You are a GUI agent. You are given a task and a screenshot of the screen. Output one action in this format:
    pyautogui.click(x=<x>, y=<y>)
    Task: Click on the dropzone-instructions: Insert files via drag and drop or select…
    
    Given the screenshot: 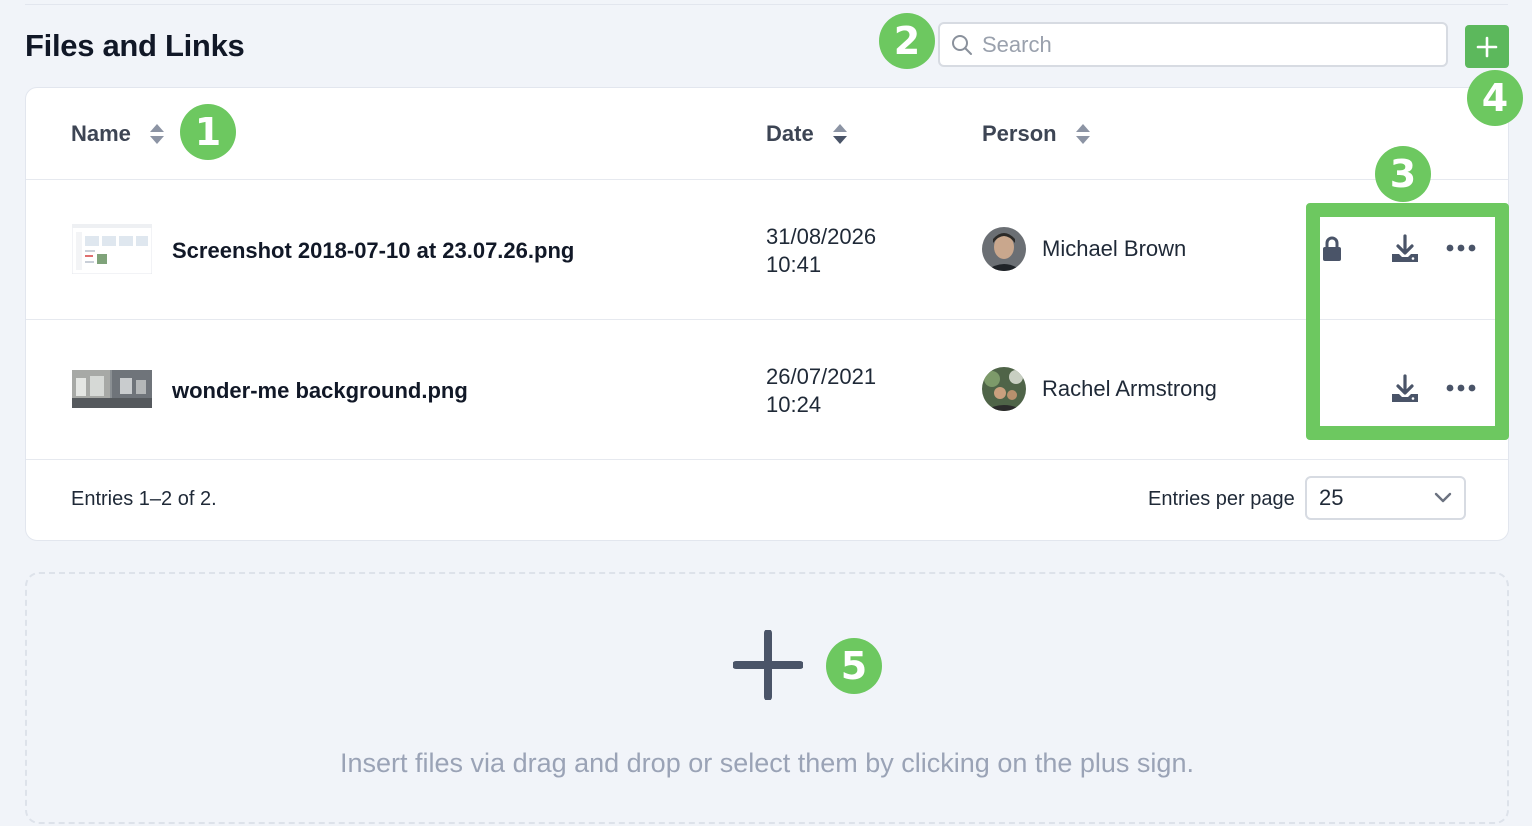 What is the action you would take?
    pyautogui.click(x=767, y=763)
    